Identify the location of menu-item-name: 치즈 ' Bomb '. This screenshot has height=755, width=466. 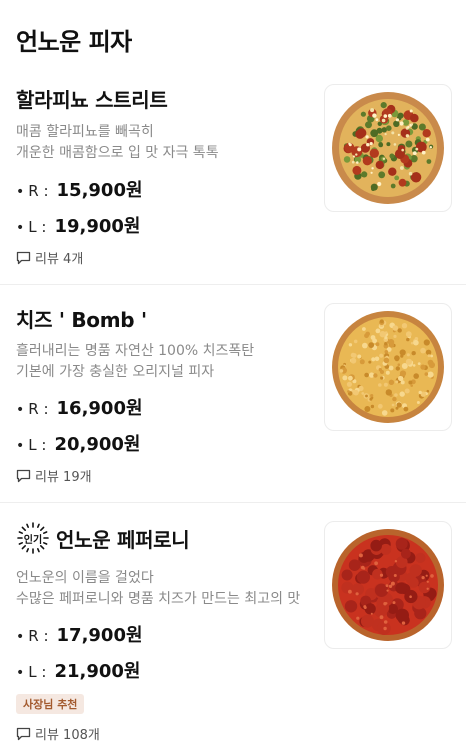
(81, 320).